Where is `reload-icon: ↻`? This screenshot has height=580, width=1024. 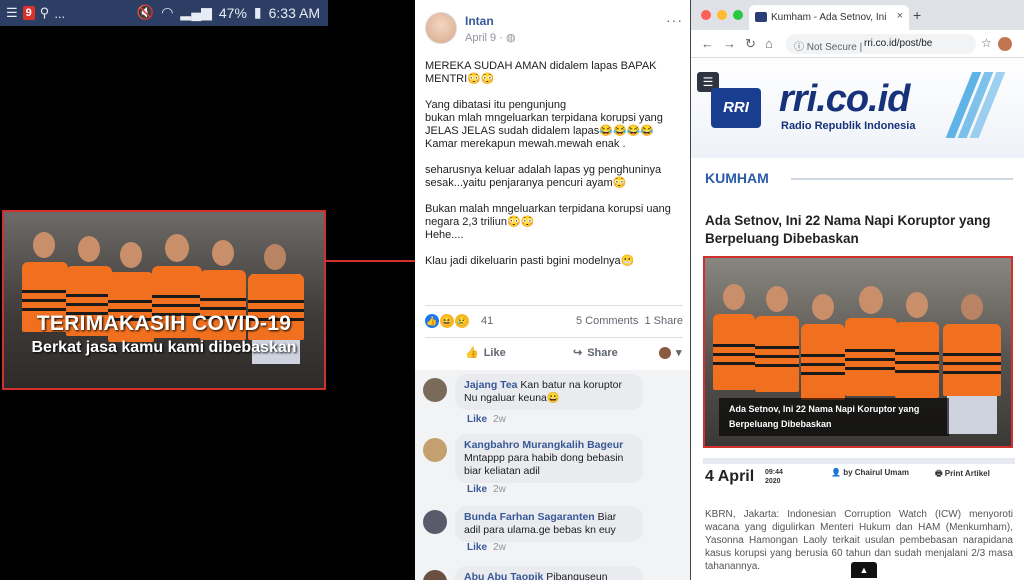 reload-icon: ↻ is located at coordinates (750, 44).